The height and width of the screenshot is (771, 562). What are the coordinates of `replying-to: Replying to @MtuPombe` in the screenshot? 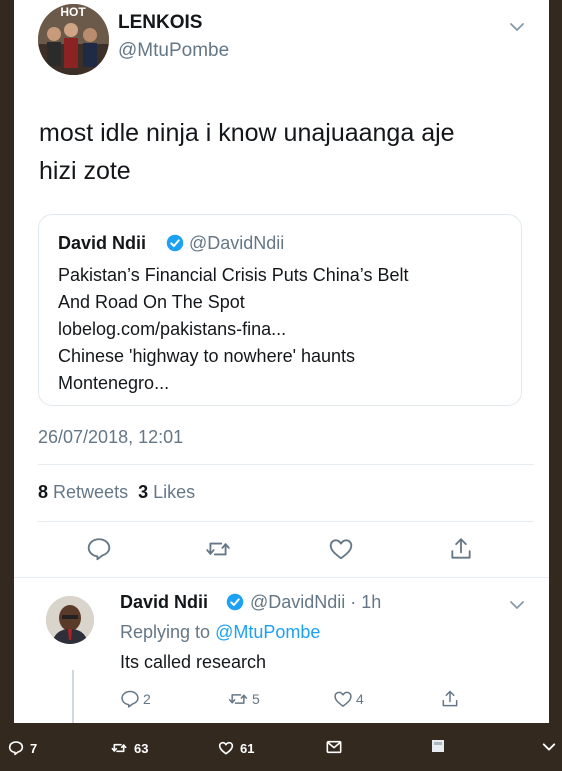 It's located at (220, 632).